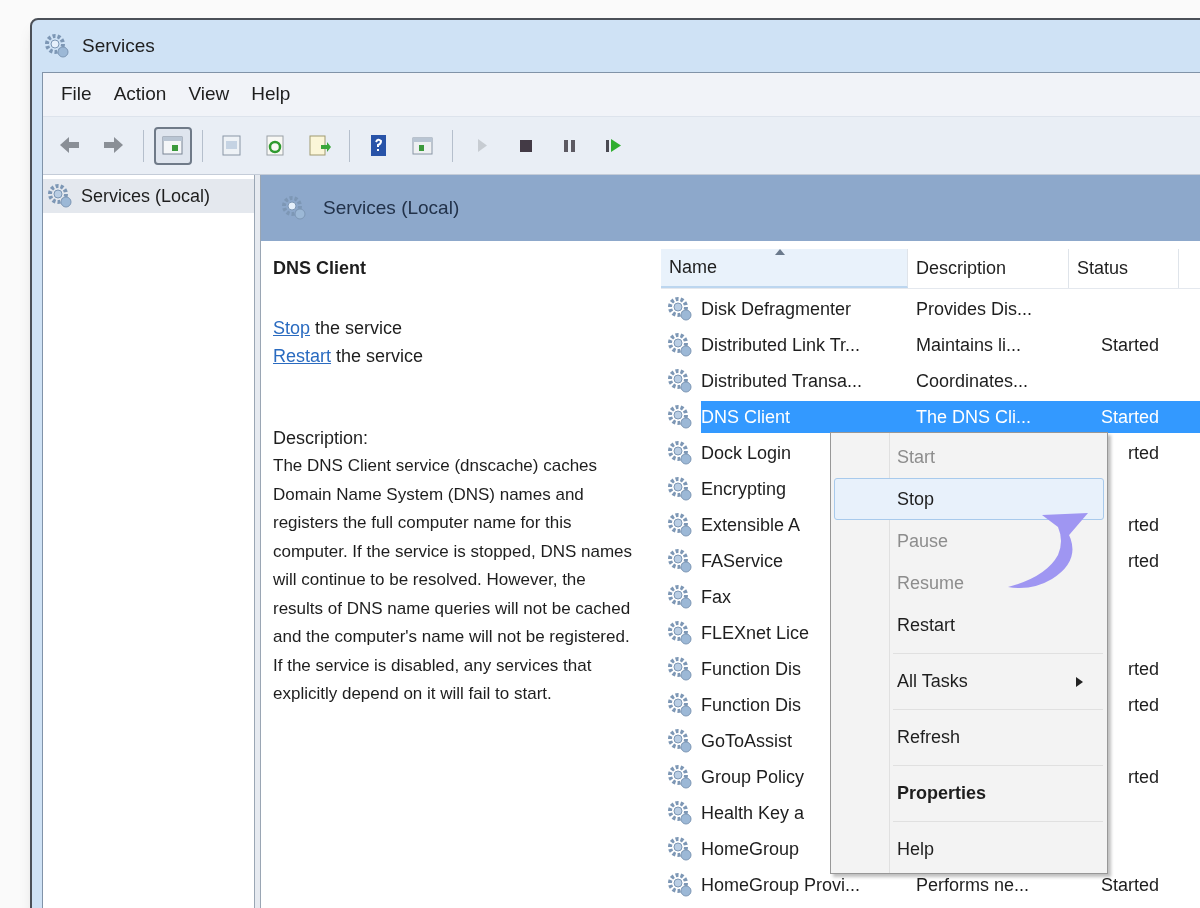 Image resolution: width=1200 pixels, height=908 pixels. What do you see at coordinates (140, 94) in the screenshot?
I see `menu-item: Action` at bounding box center [140, 94].